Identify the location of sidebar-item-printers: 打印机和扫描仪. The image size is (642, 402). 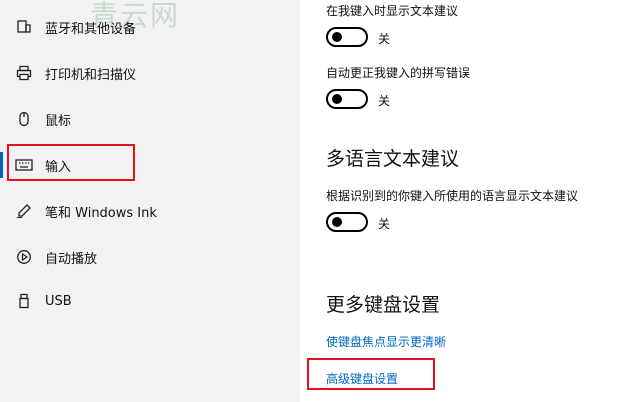
(150, 73).